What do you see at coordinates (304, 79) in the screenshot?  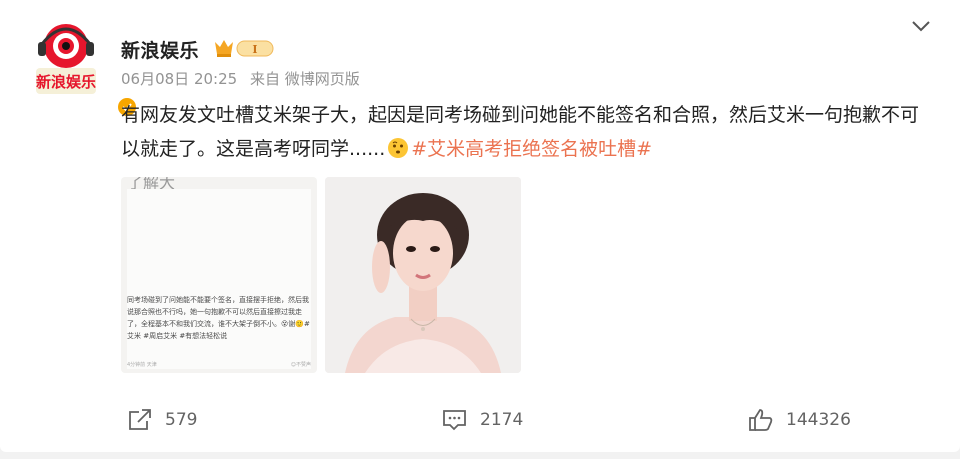 I see `post-source: 来自 微博网页版` at bounding box center [304, 79].